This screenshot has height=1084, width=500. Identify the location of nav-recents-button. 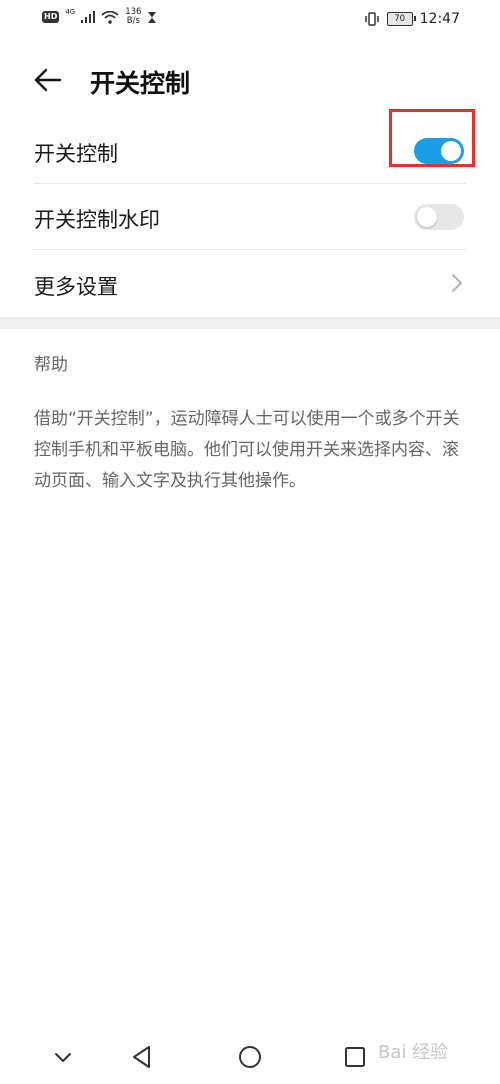
(355, 1057).